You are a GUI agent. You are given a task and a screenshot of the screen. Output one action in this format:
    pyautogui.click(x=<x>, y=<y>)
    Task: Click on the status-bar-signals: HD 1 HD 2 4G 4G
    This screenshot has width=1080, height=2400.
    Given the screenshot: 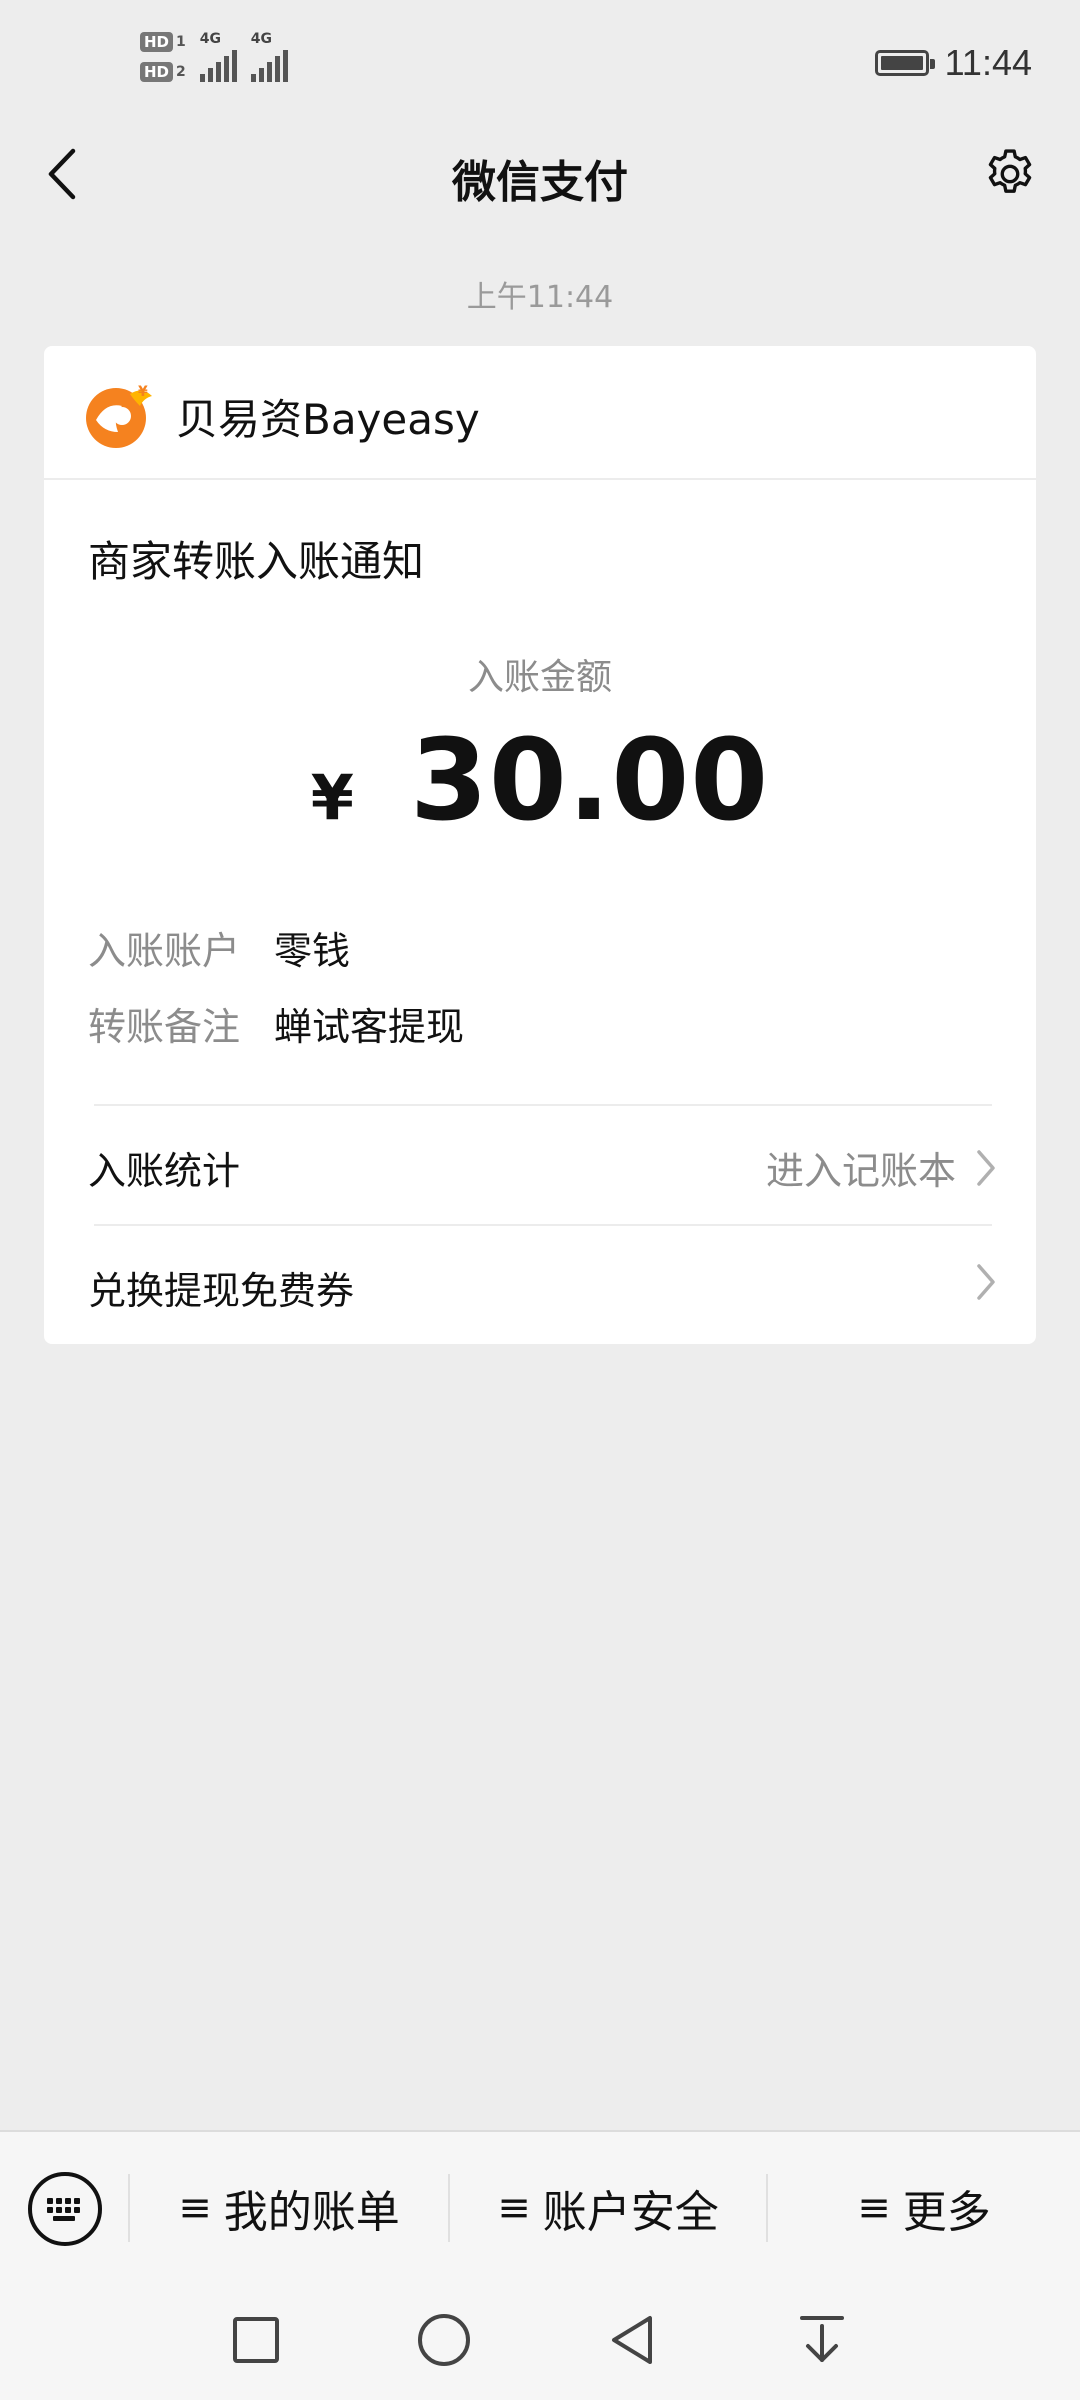 What is the action you would take?
    pyautogui.click(x=214, y=57)
    